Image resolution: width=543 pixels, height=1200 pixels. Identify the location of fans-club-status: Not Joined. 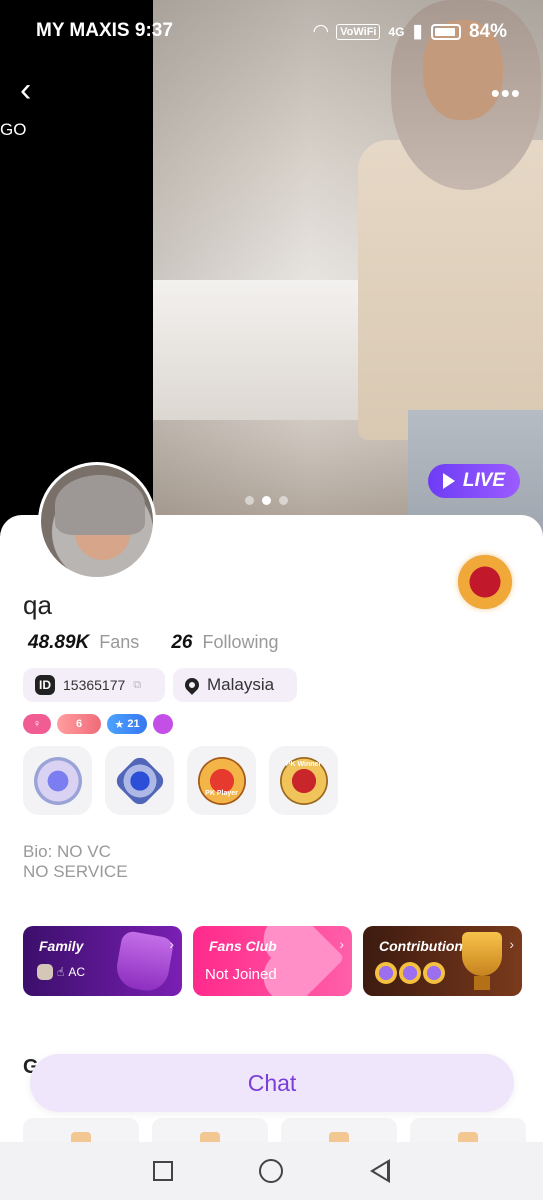
(241, 974).